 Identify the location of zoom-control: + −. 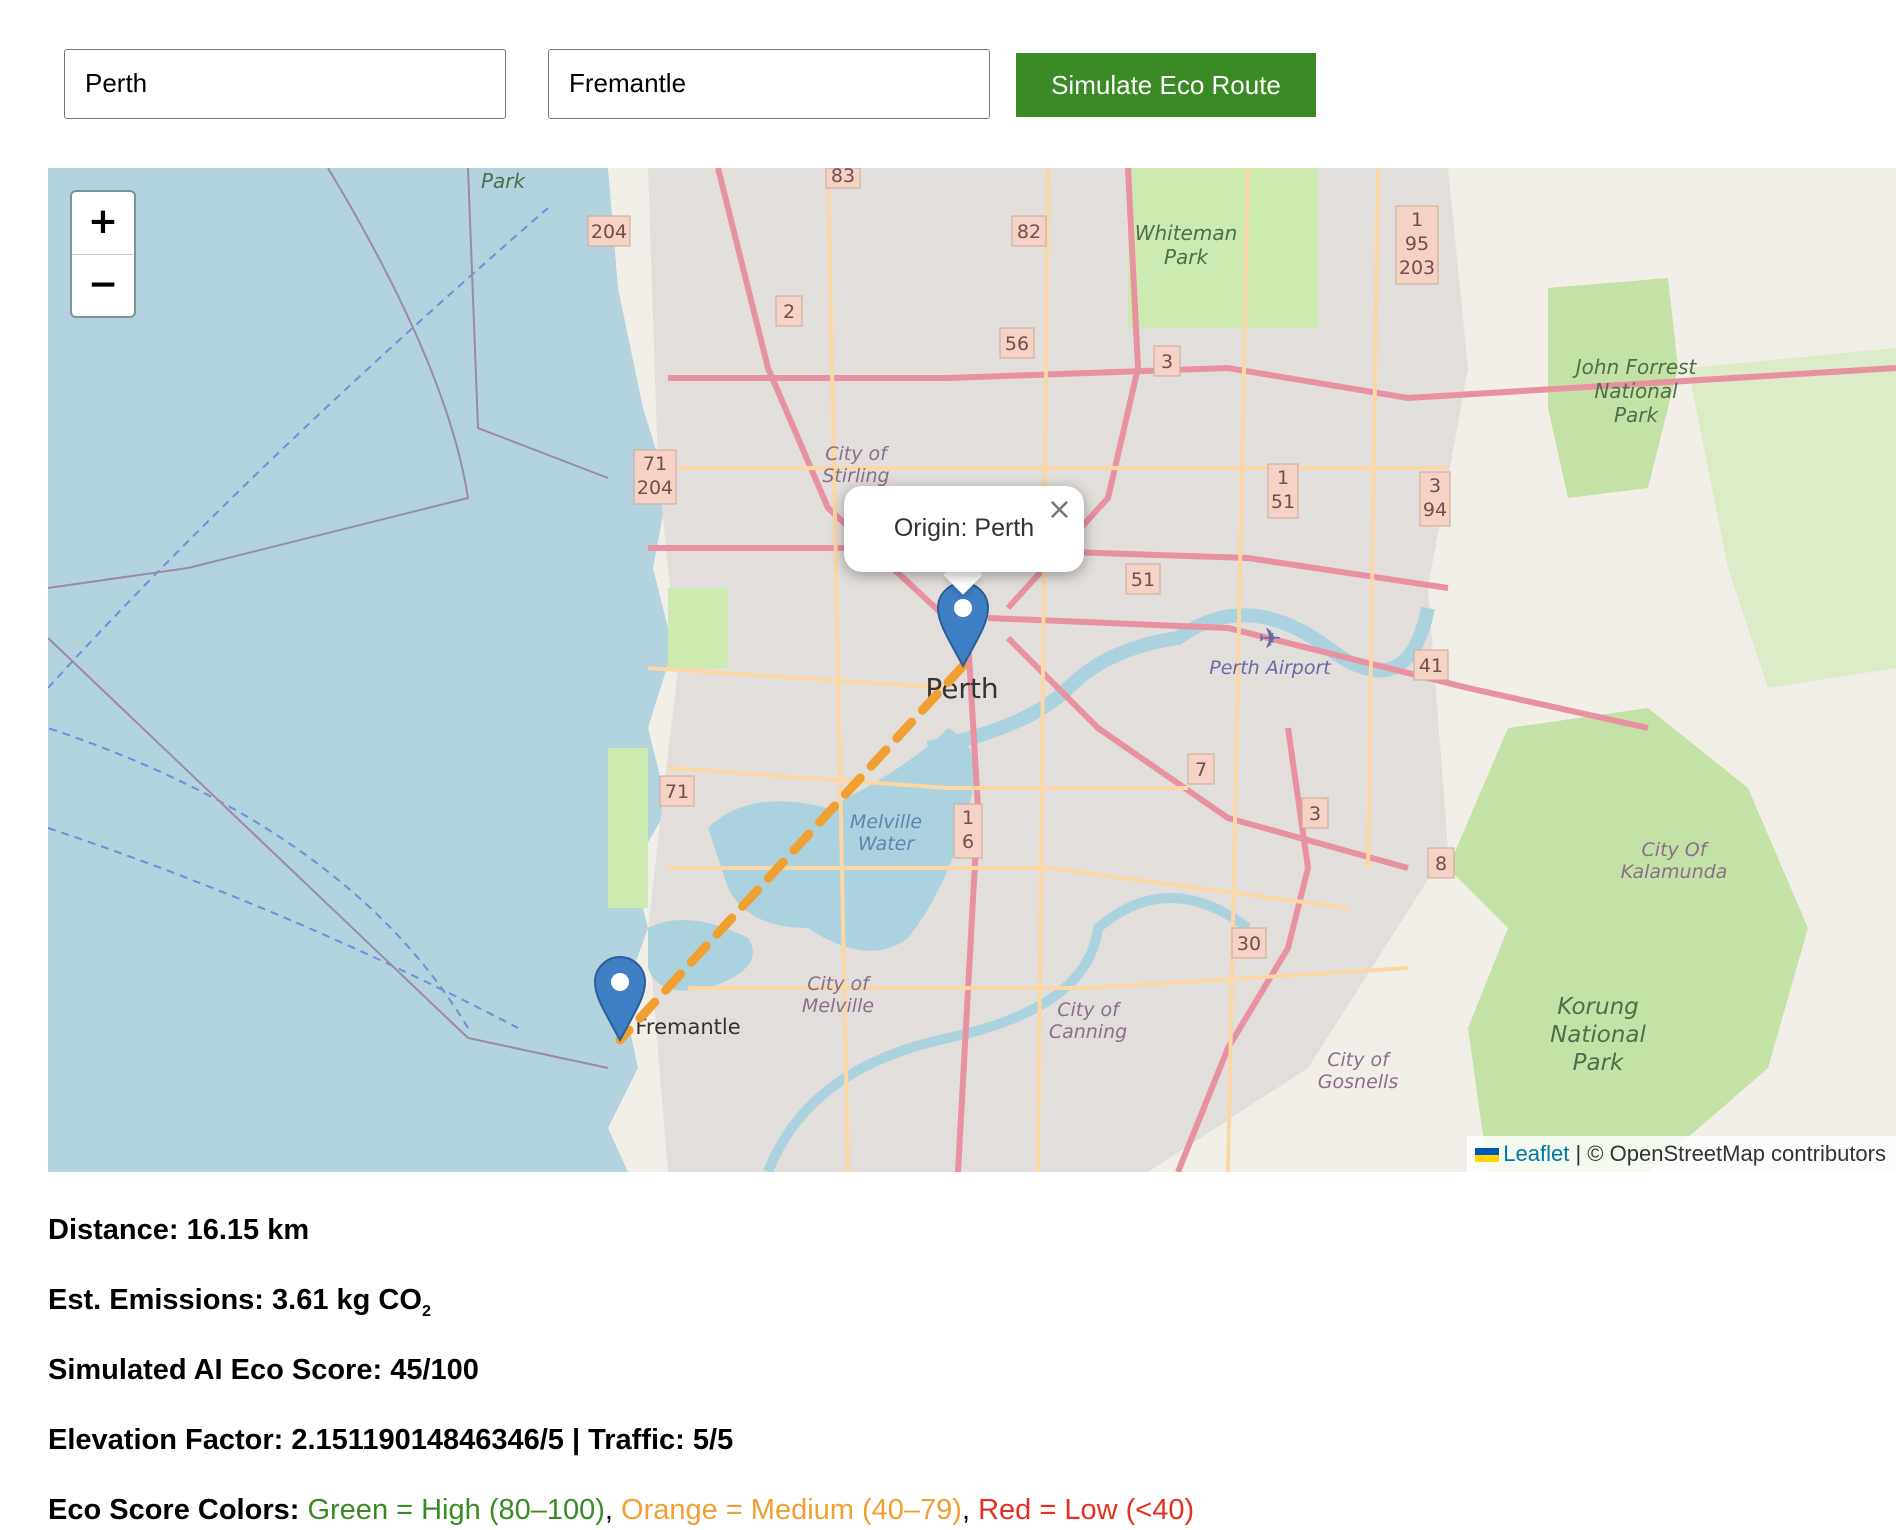
(103, 254).